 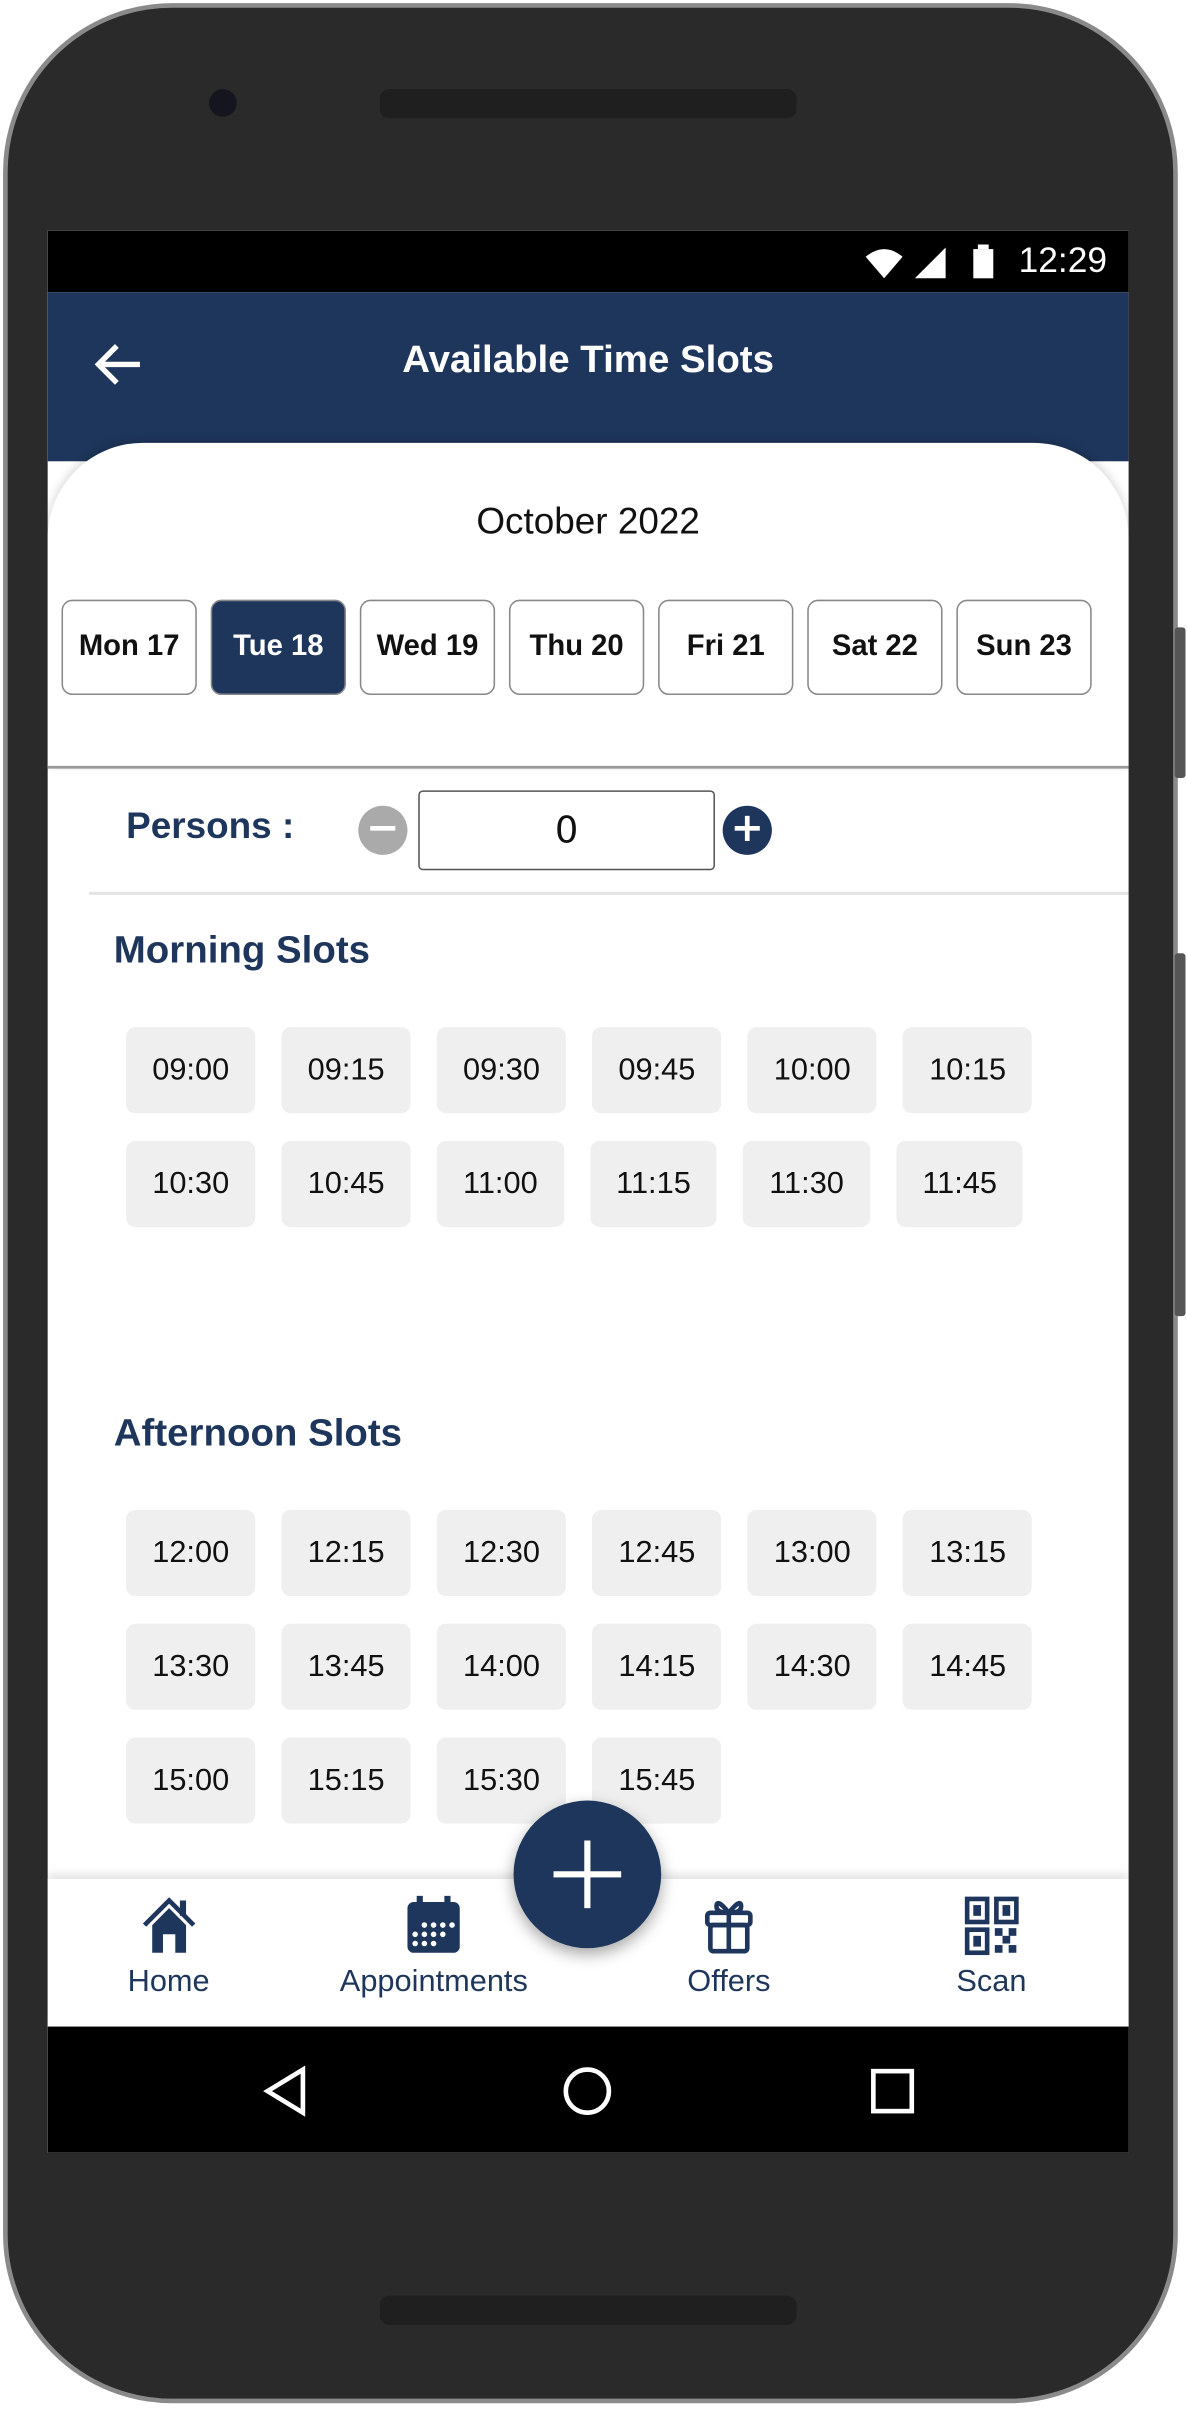 I want to click on nav-home-label: Home, so click(x=168, y=1982).